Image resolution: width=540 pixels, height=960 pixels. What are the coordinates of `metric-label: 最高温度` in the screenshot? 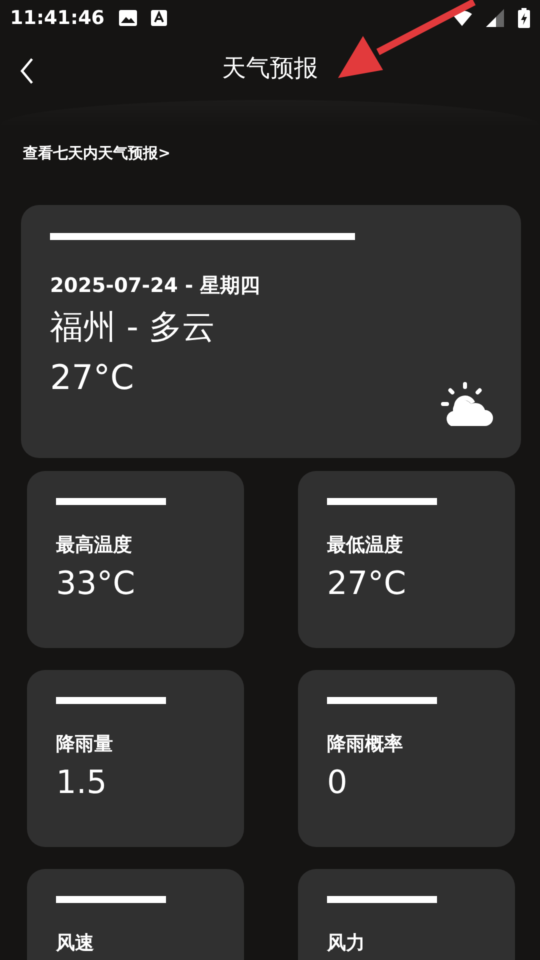 It's located at (94, 545).